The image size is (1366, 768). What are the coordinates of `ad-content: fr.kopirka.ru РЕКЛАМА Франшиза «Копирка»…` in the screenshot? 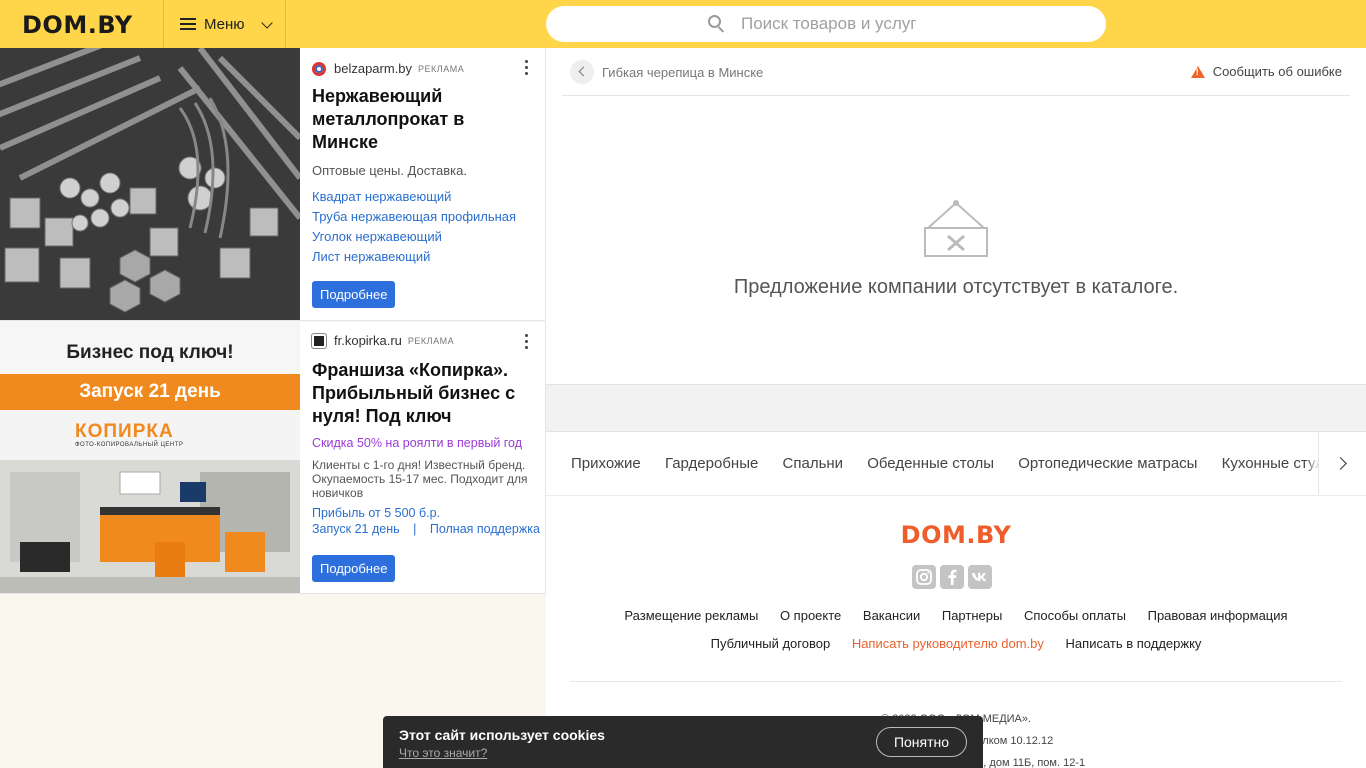 It's located at (426, 429).